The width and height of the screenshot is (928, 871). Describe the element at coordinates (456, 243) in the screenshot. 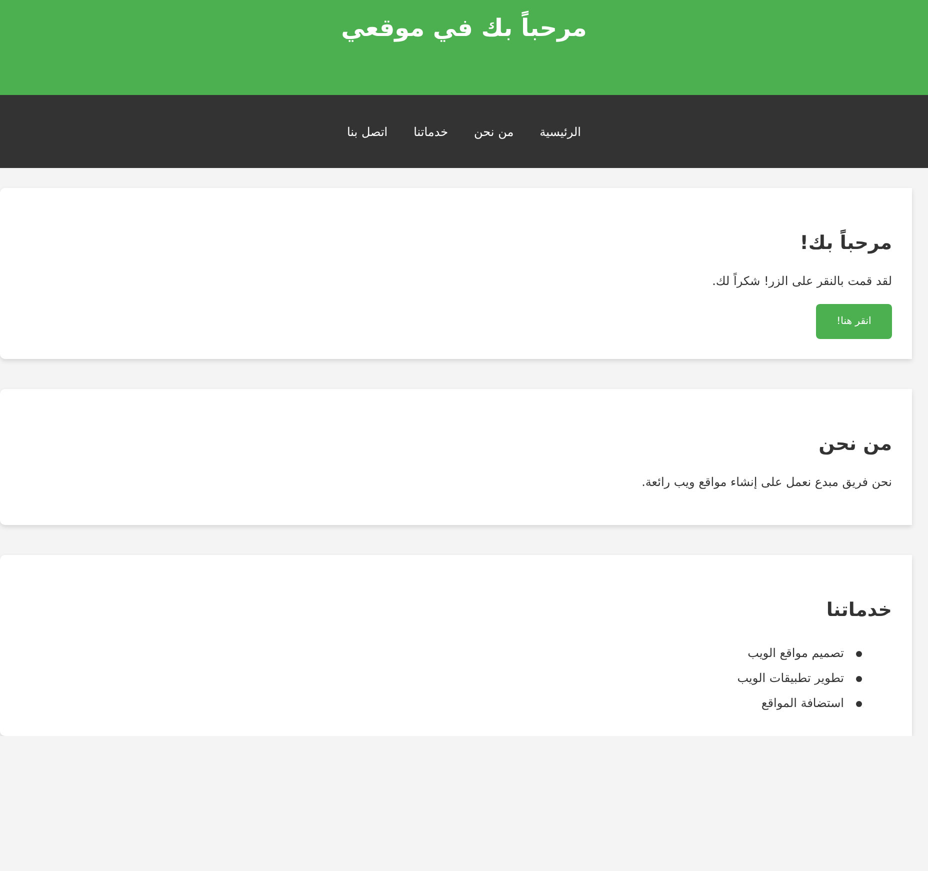

I see `section-heading: مرحباً بك!` at that location.